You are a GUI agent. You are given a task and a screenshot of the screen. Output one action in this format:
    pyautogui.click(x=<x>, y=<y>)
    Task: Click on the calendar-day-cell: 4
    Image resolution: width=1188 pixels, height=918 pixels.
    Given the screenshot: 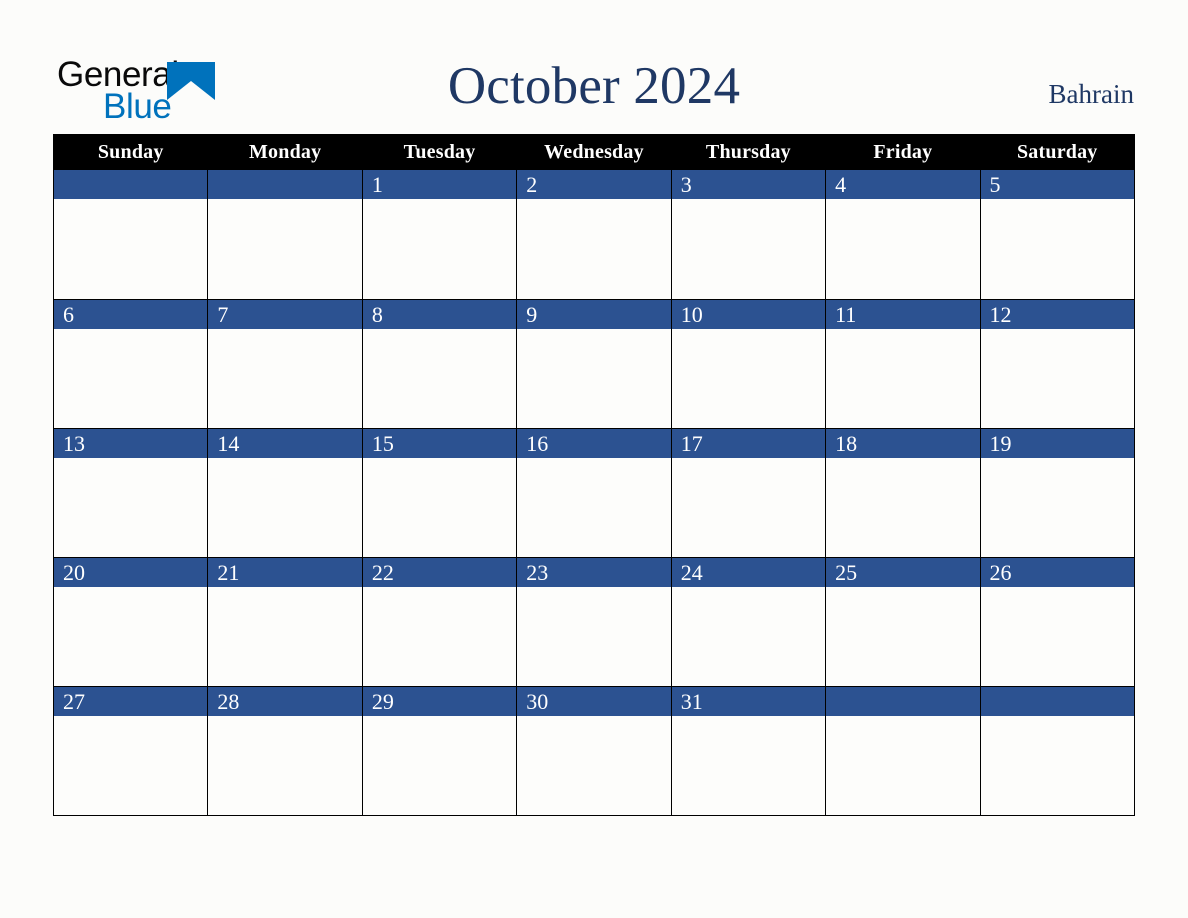 What is the action you would take?
    pyautogui.click(x=903, y=234)
    